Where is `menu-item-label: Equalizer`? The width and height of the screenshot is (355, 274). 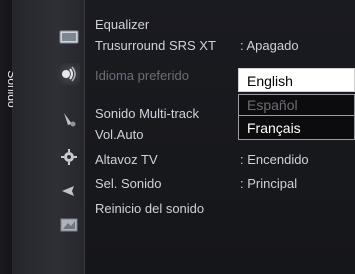
menu-item-label: Equalizer is located at coordinates (122, 24).